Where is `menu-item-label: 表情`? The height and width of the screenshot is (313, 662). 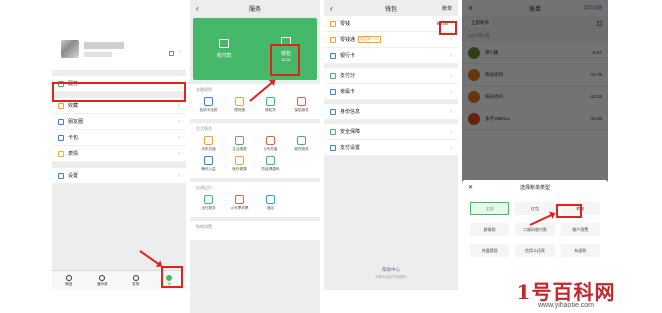 menu-item-label: 表情 is located at coordinates (73, 154).